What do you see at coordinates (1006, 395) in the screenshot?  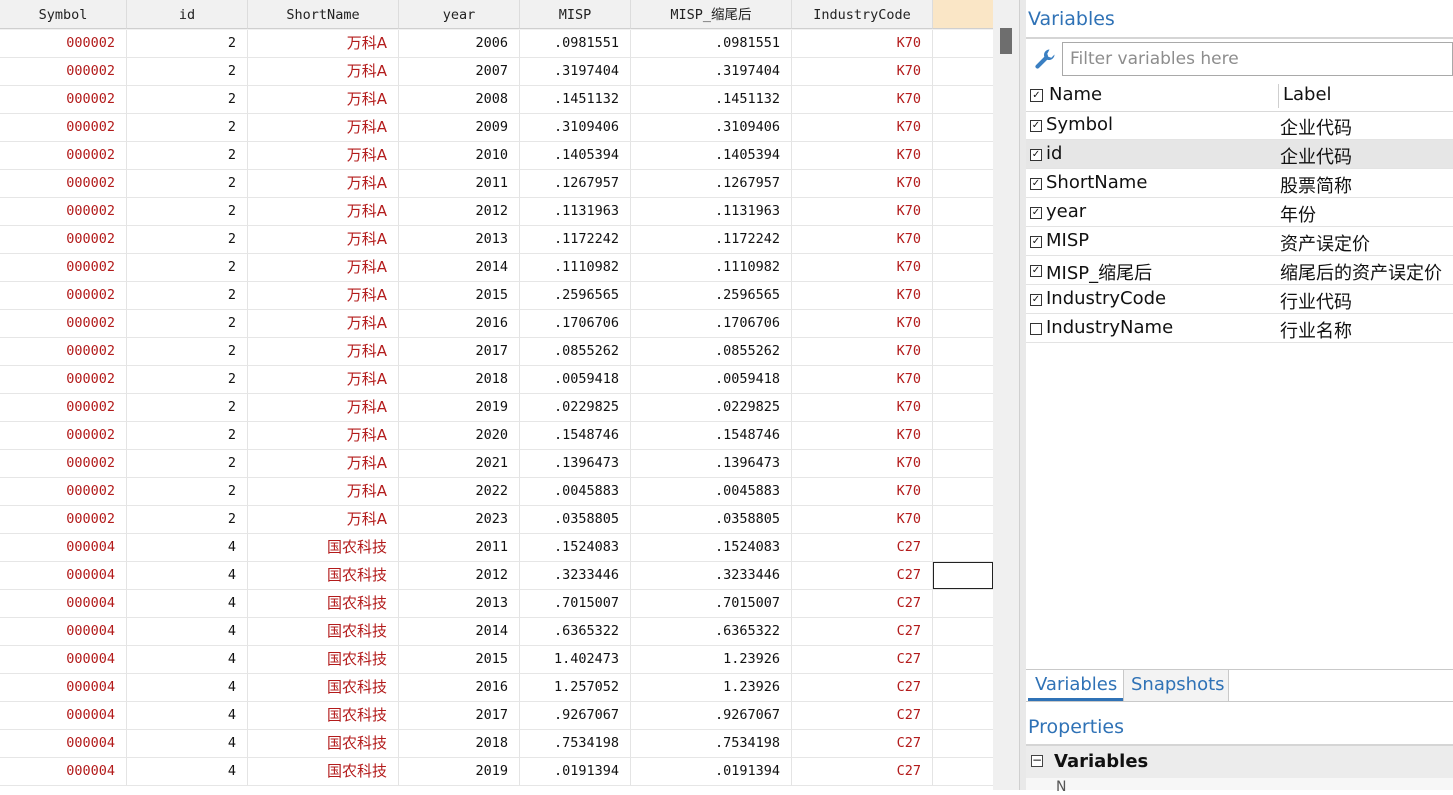 I see `vertical-scrollbar` at bounding box center [1006, 395].